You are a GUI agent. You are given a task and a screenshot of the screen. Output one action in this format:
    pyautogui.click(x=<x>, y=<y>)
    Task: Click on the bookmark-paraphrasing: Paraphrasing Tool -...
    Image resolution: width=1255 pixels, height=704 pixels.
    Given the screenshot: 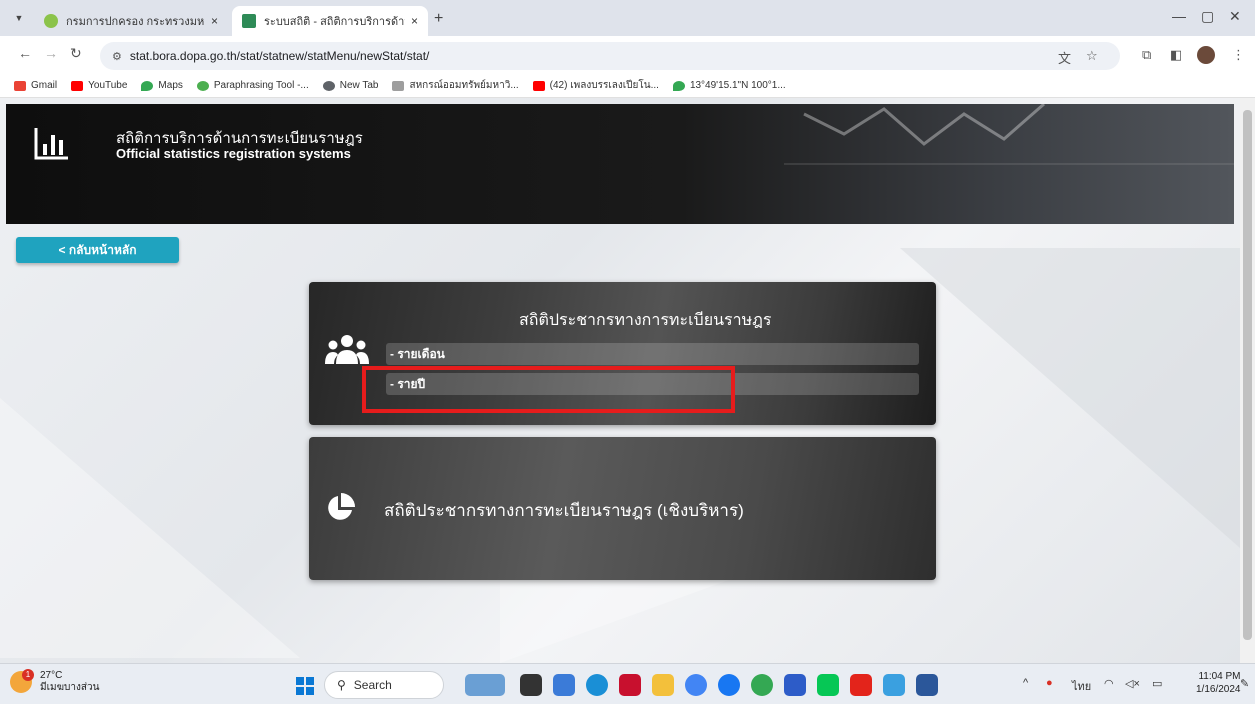 What is the action you would take?
    pyautogui.click(x=252, y=85)
    